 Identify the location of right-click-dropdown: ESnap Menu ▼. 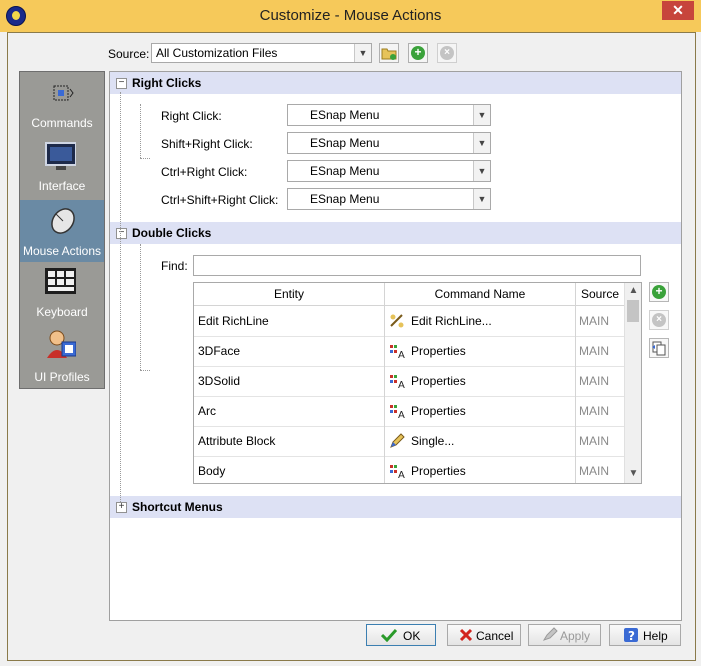
(389, 115).